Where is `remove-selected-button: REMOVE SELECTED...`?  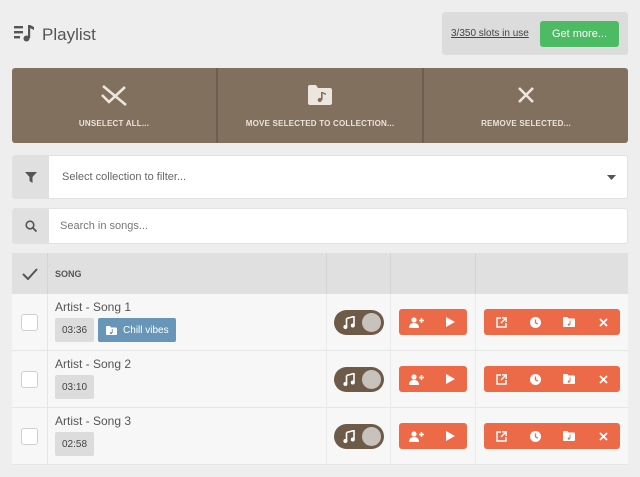 remove-selected-button: REMOVE SELECTED... is located at coordinates (525, 105).